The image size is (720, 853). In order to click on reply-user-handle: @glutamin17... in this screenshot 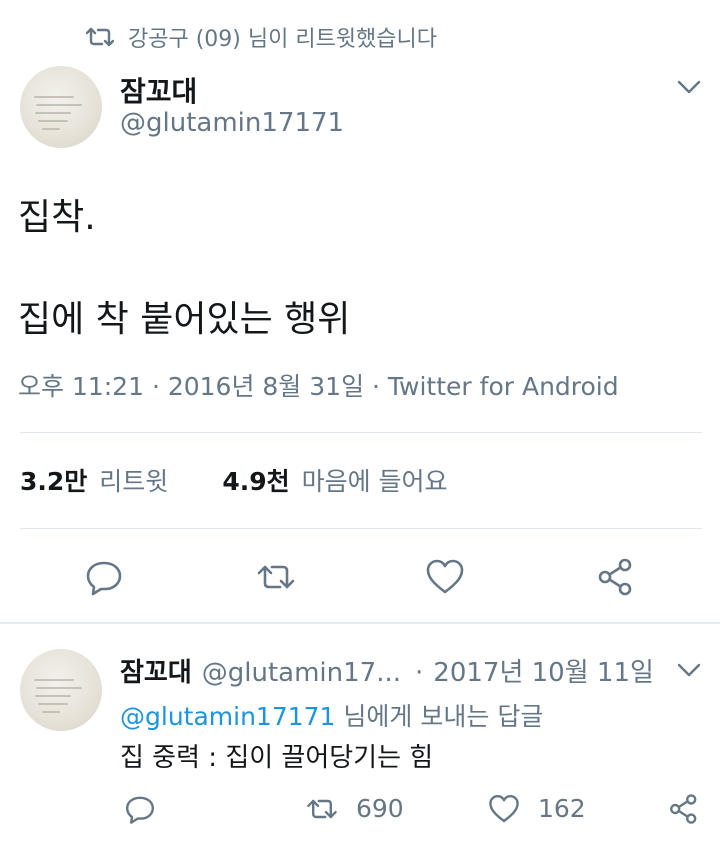, I will do `click(301, 673)`.